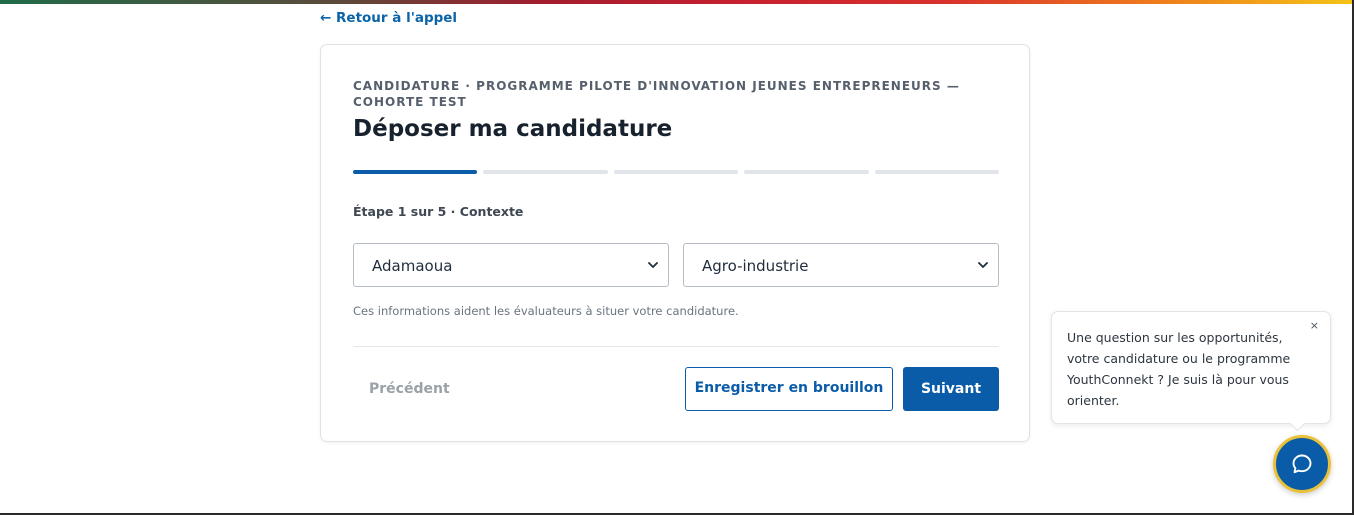 This screenshot has width=1354, height=515. Describe the element at coordinates (409, 389) in the screenshot. I see `previous-button: Précédent` at that location.